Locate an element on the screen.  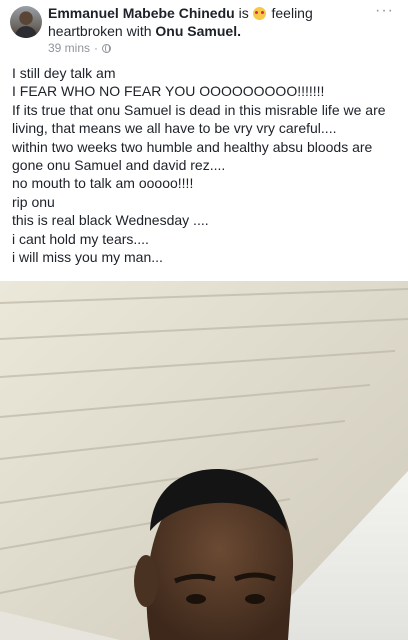
author-name: Emmanuel Mabebe Chinedu is located at coordinates (141, 13).